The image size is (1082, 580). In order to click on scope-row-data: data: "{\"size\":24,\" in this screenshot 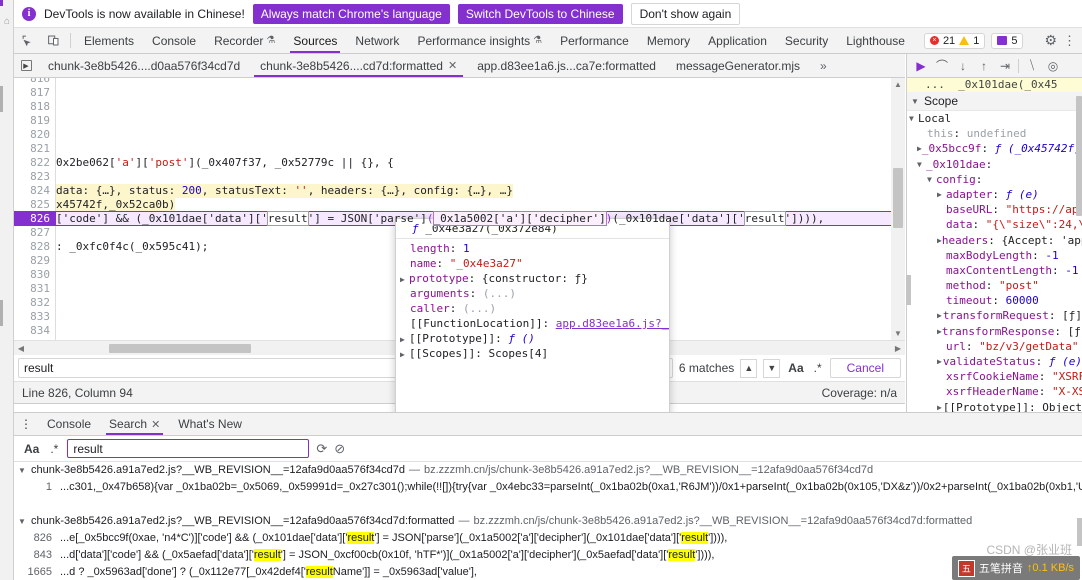, I will do `click(994, 224)`.